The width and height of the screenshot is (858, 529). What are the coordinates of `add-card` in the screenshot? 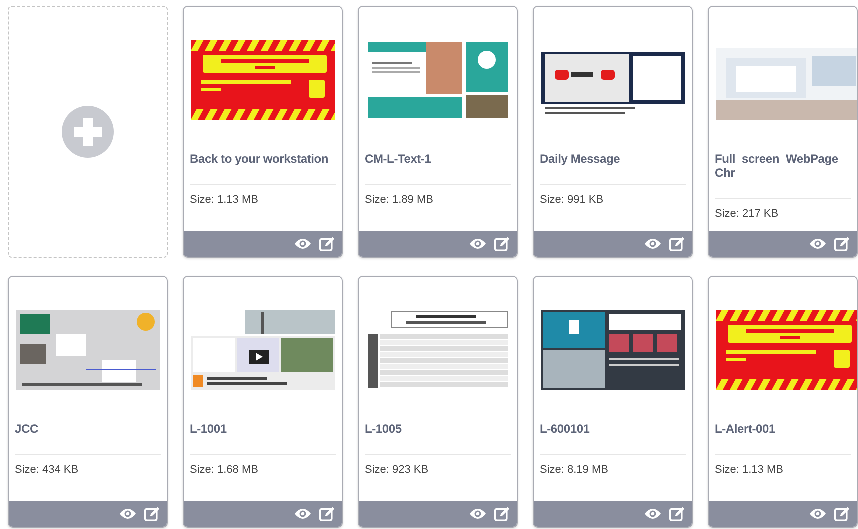 It's located at (88, 132).